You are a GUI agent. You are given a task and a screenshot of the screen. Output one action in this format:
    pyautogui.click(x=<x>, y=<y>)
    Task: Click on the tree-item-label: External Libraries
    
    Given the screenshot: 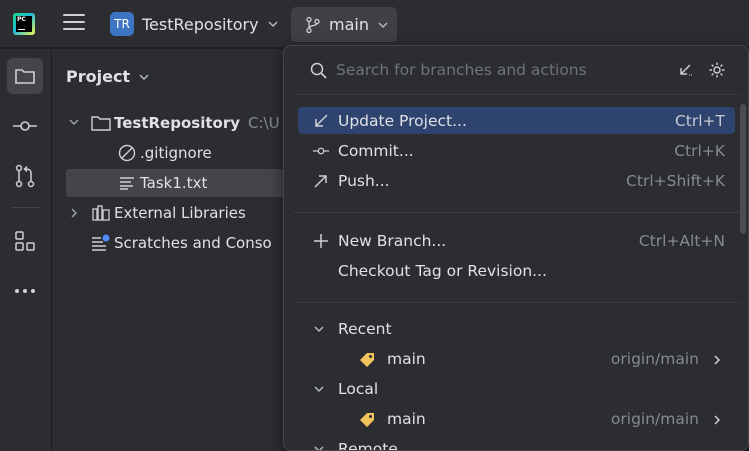 What is the action you would take?
    pyautogui.click(x=180, y=213)
    